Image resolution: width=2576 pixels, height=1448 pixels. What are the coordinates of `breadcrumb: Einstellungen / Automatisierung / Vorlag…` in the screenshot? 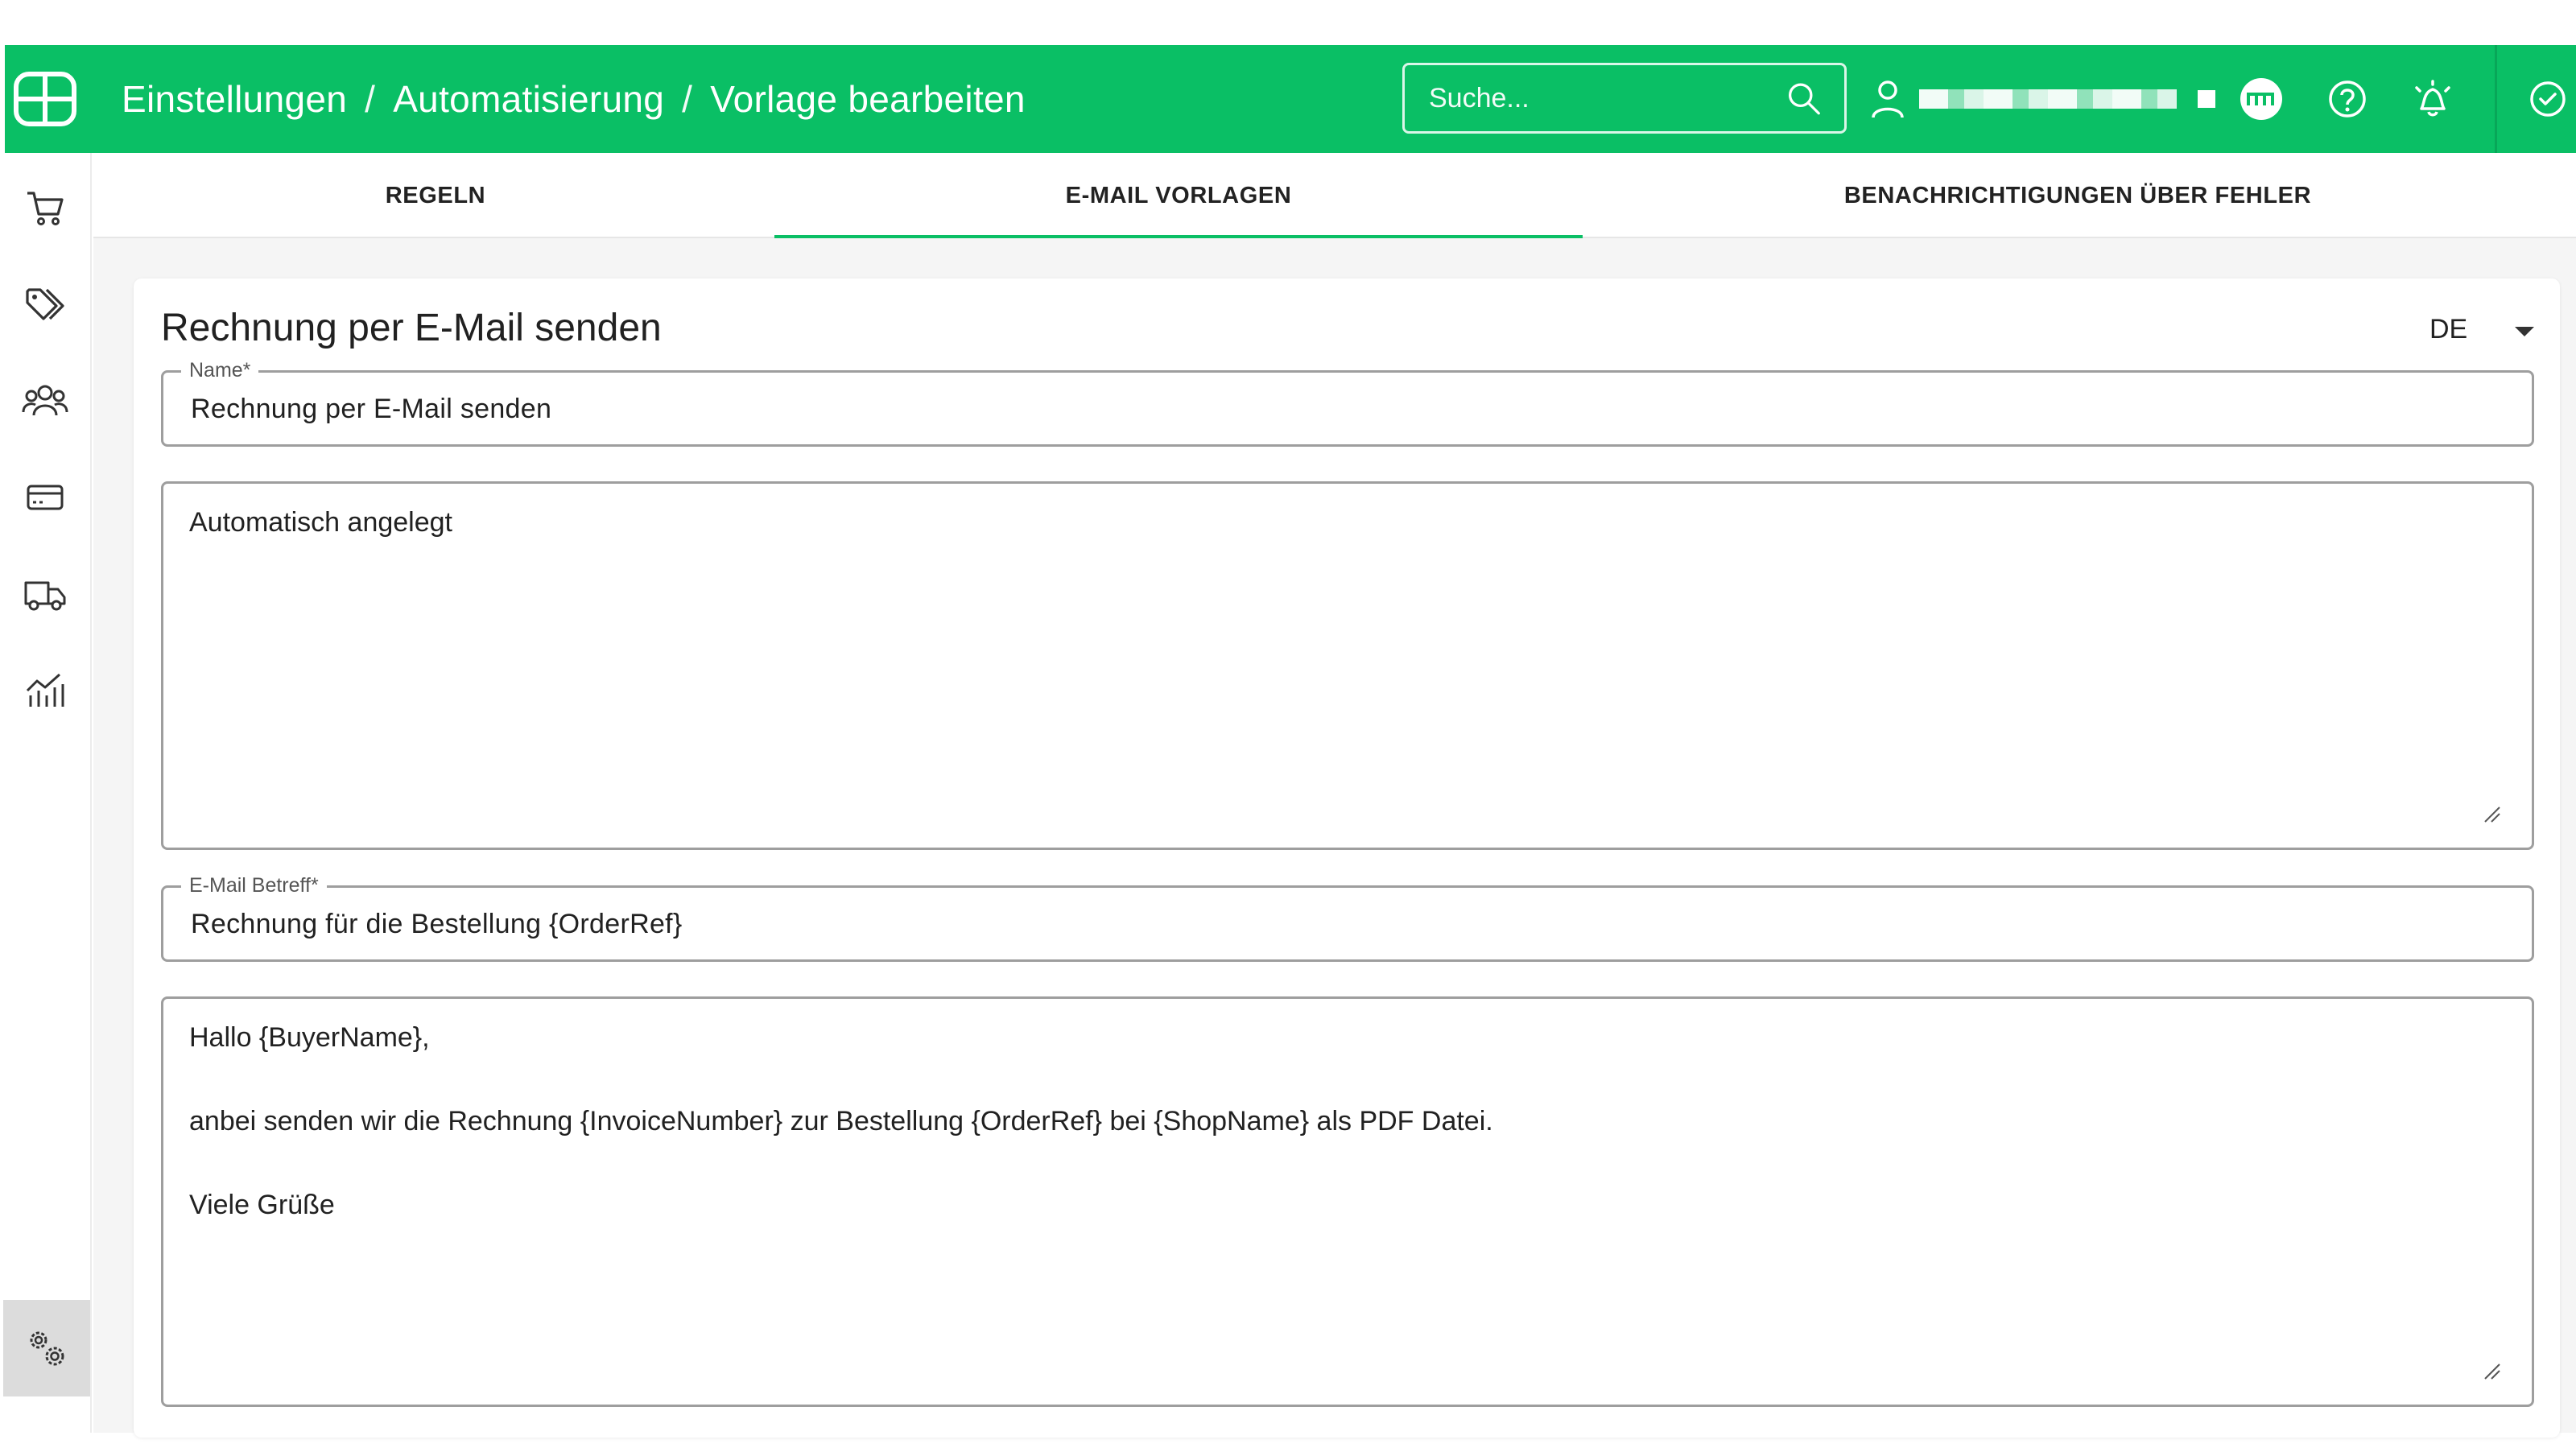 It's located at (574, 99).